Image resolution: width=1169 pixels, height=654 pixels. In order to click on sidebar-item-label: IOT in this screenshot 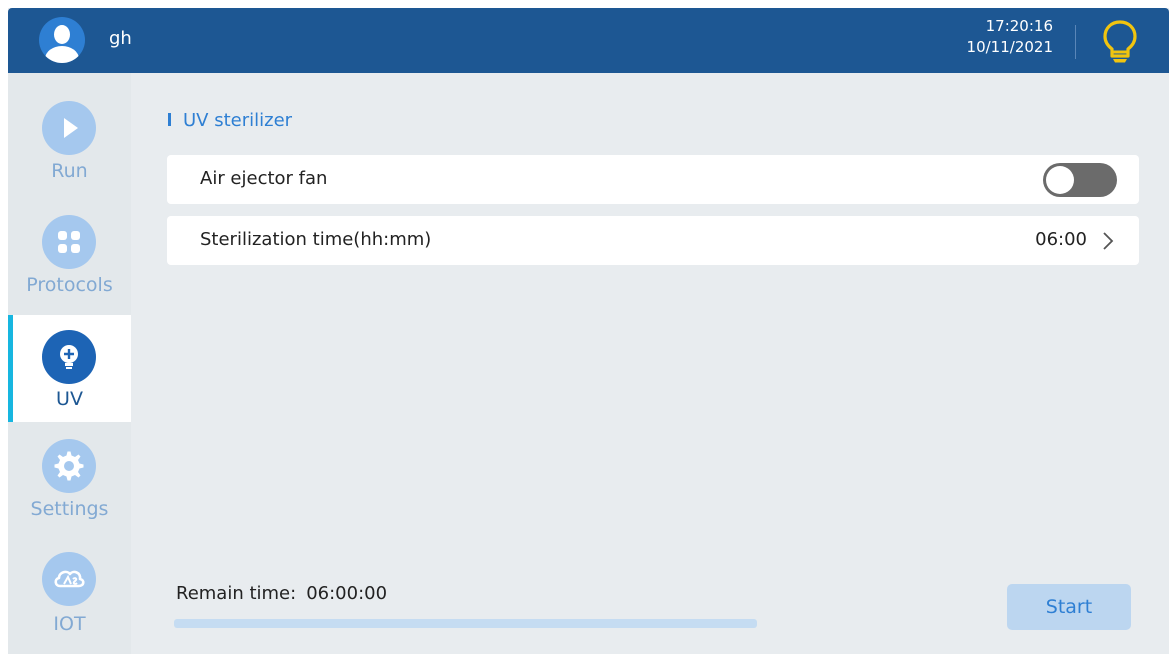, I will do `click(69, 624)`.